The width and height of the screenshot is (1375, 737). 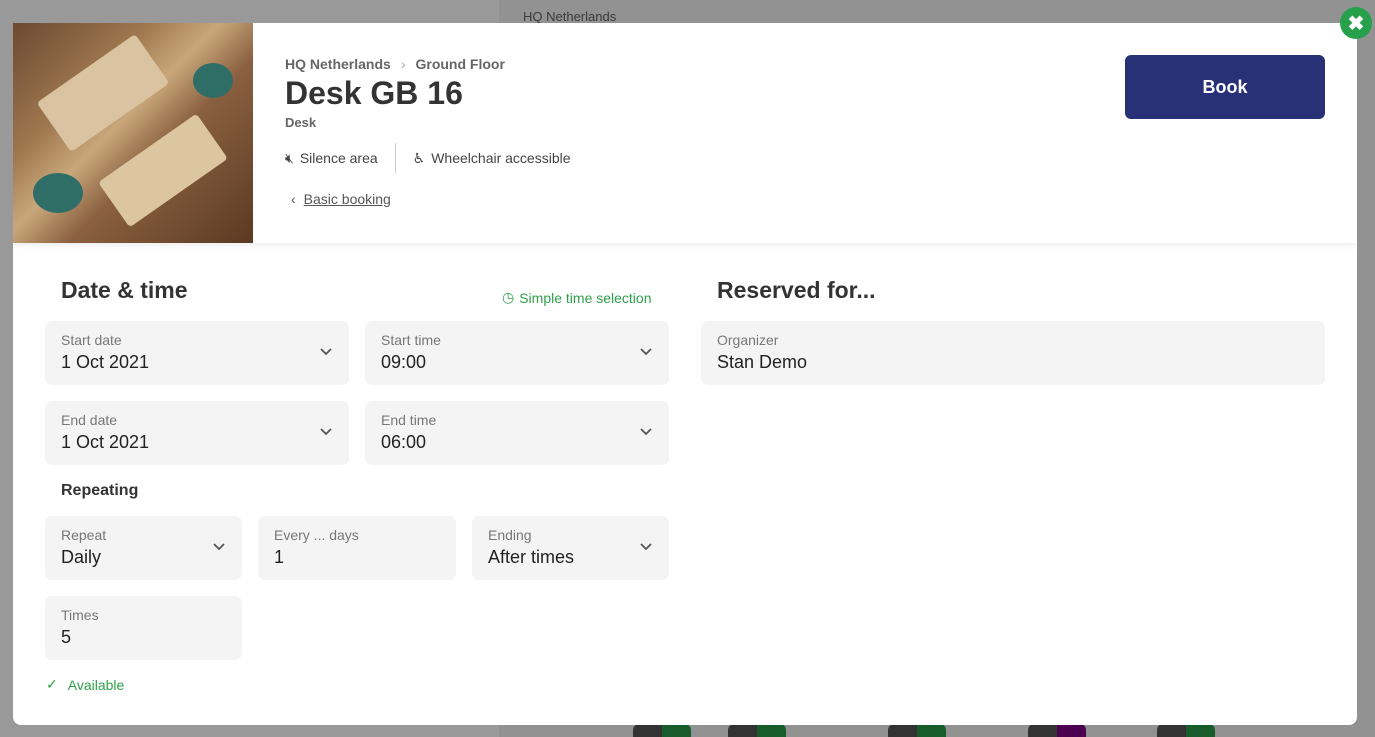 What do you see at coordinates (748, 340) in the screenshot?
I see `field-label: Organizer` at bounding box center [748, 340].